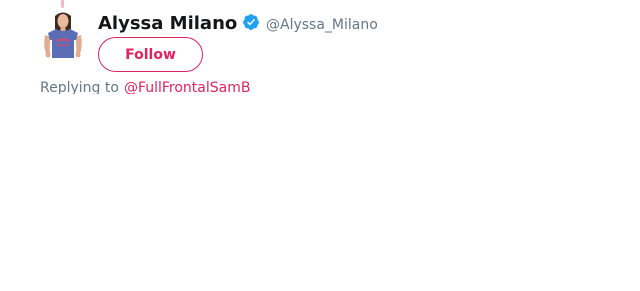 The image size is (640, 291). What do you see at coordinates (167, 24) in the screenshot?
I see `user-display-name: Alyssa Milano` at bounding box center [167, 24].